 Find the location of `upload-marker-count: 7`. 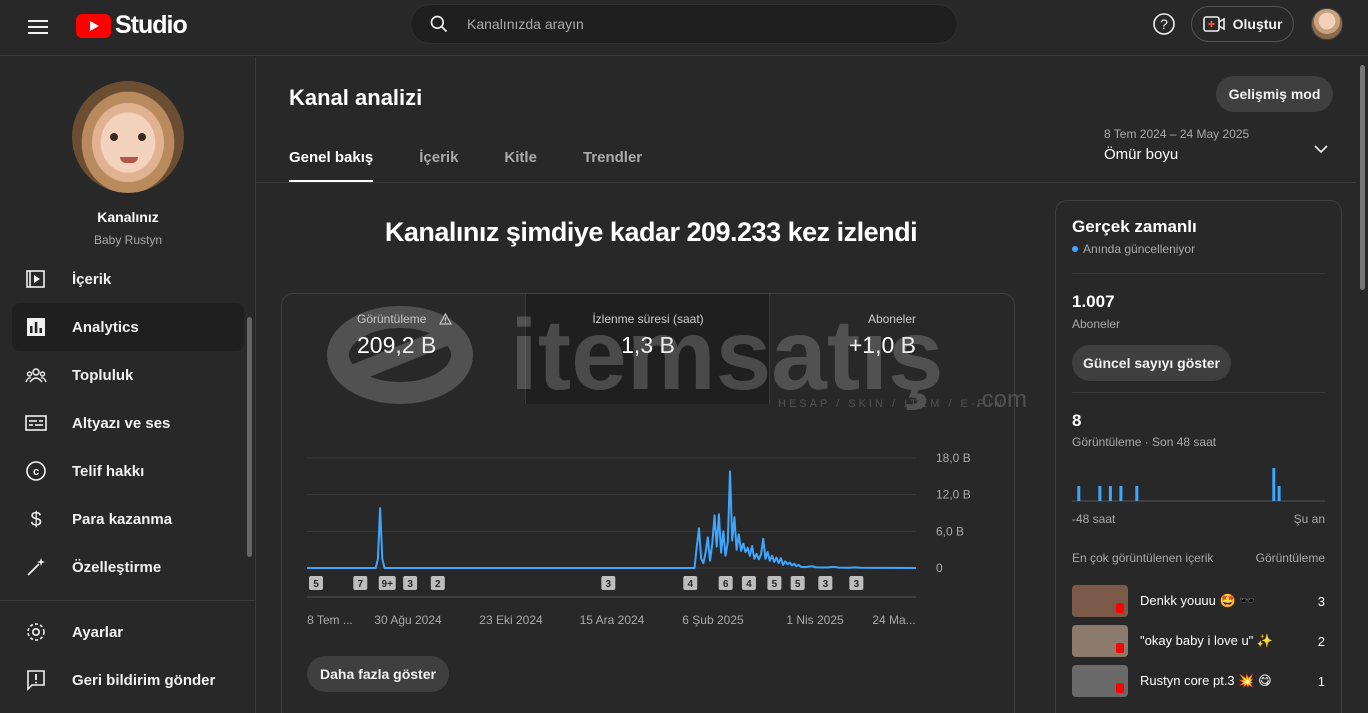

upload-marker-count: 7 is located at coordinates (361, 584).